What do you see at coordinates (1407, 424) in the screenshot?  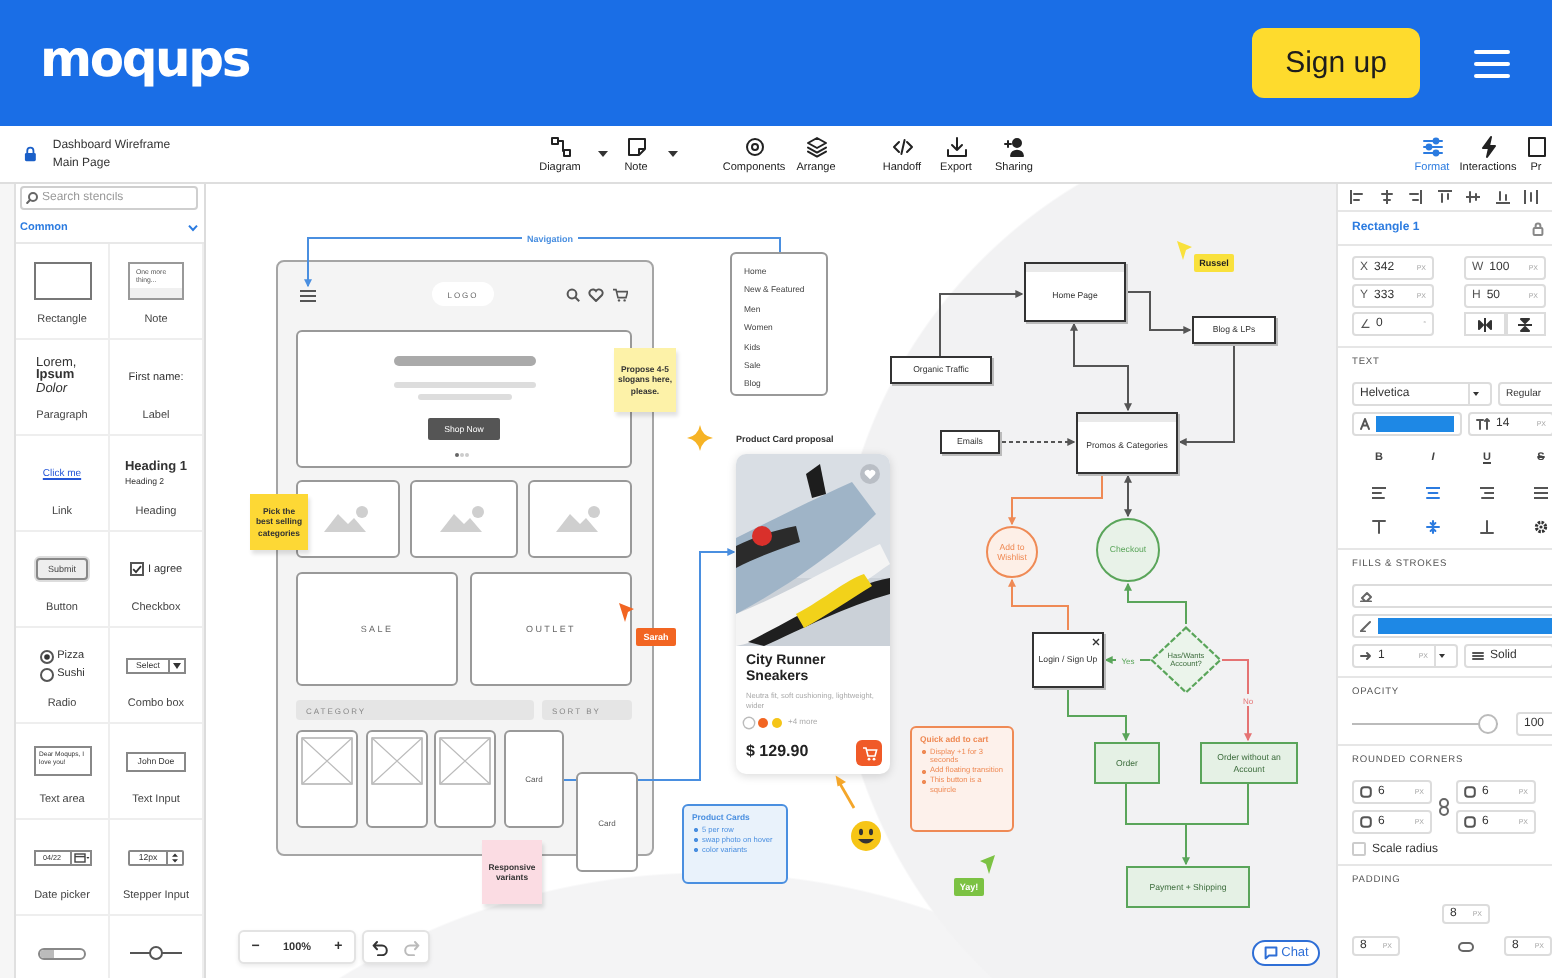 I see `color-field` at bounding box center [1407, 424].